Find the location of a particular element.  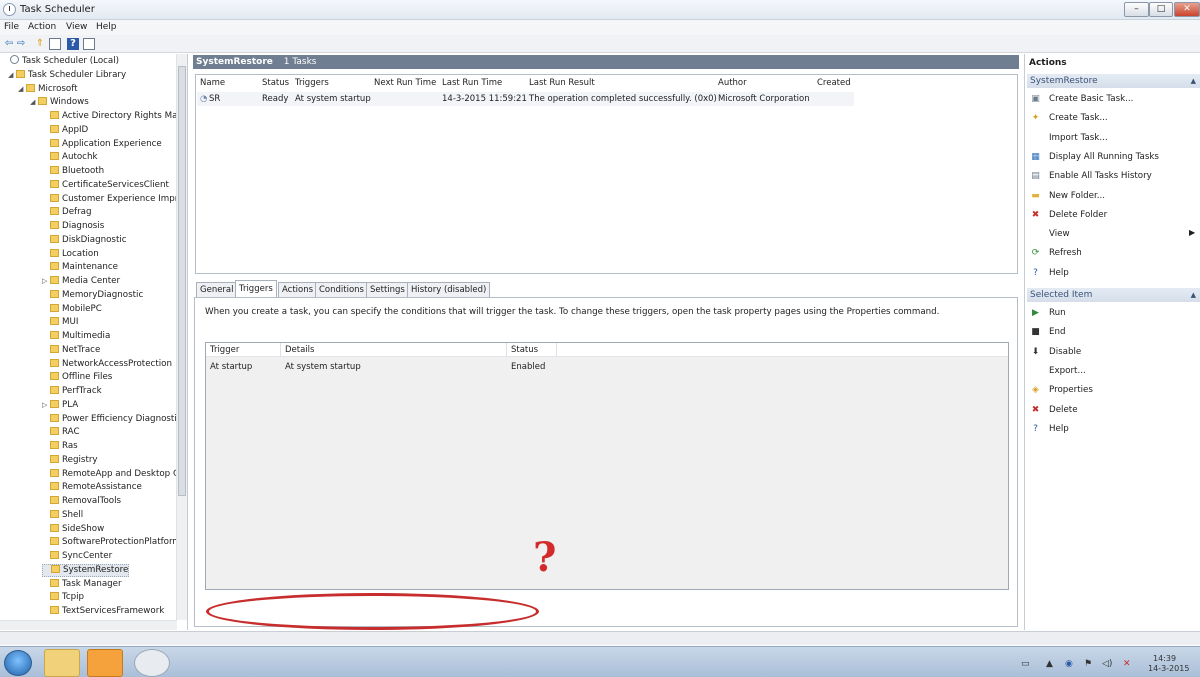

tree-vertical-scrollbar is located at coordinates (181, 337).